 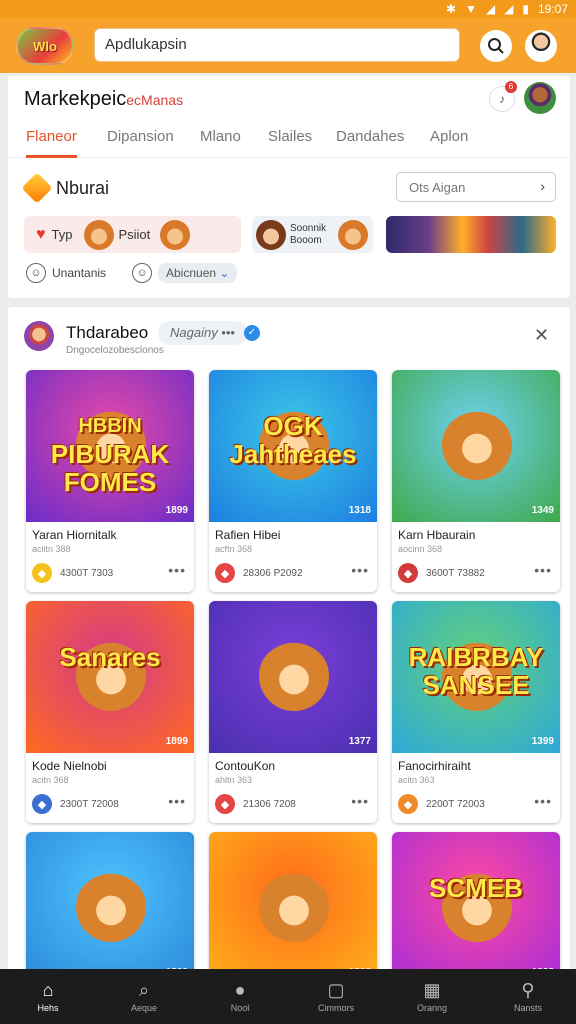 I want to click on game-art-text: Sanares, so click(x=110, y=657).